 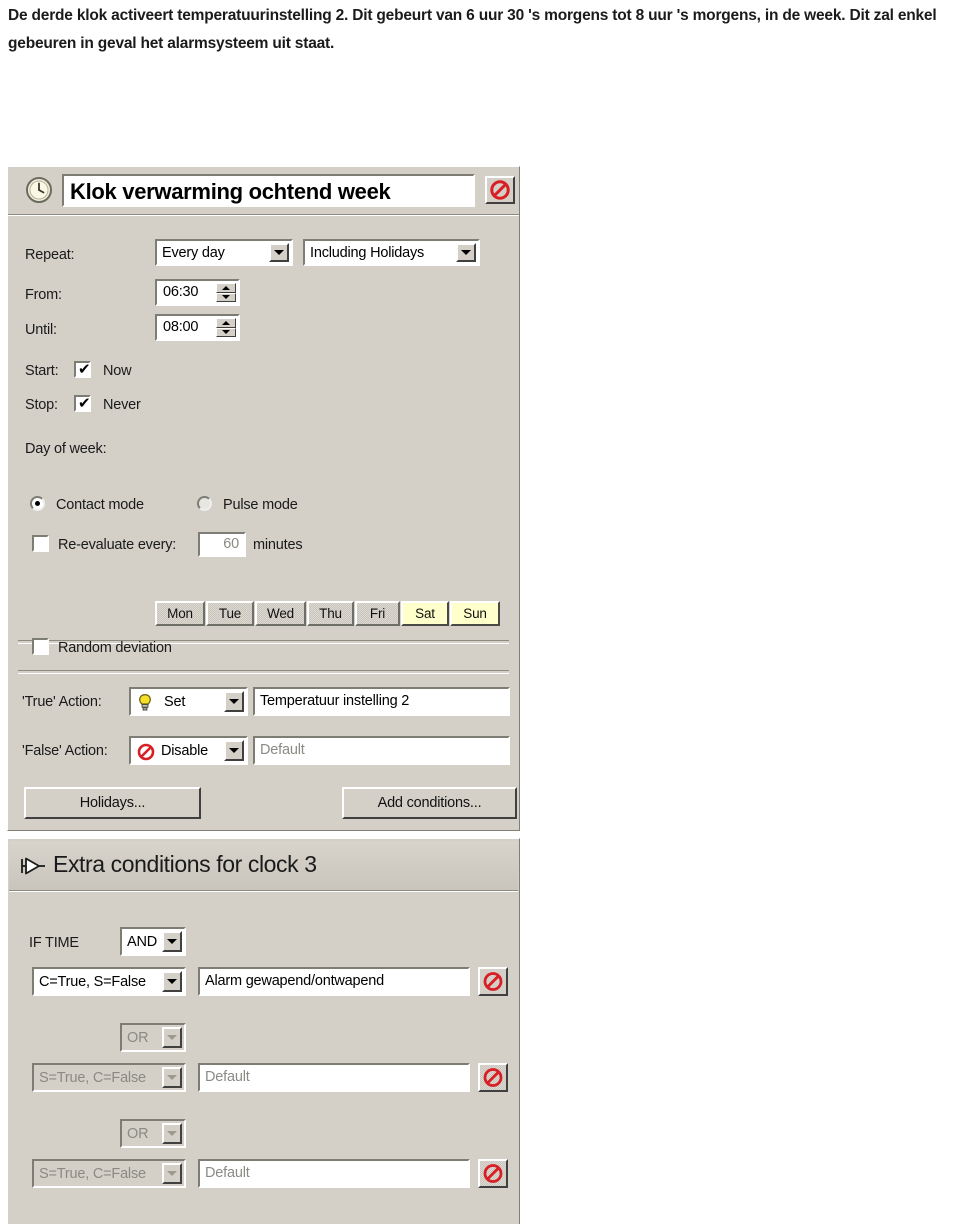 I want to click on if-time-label: IF TIME, so click(x=54, y=943).